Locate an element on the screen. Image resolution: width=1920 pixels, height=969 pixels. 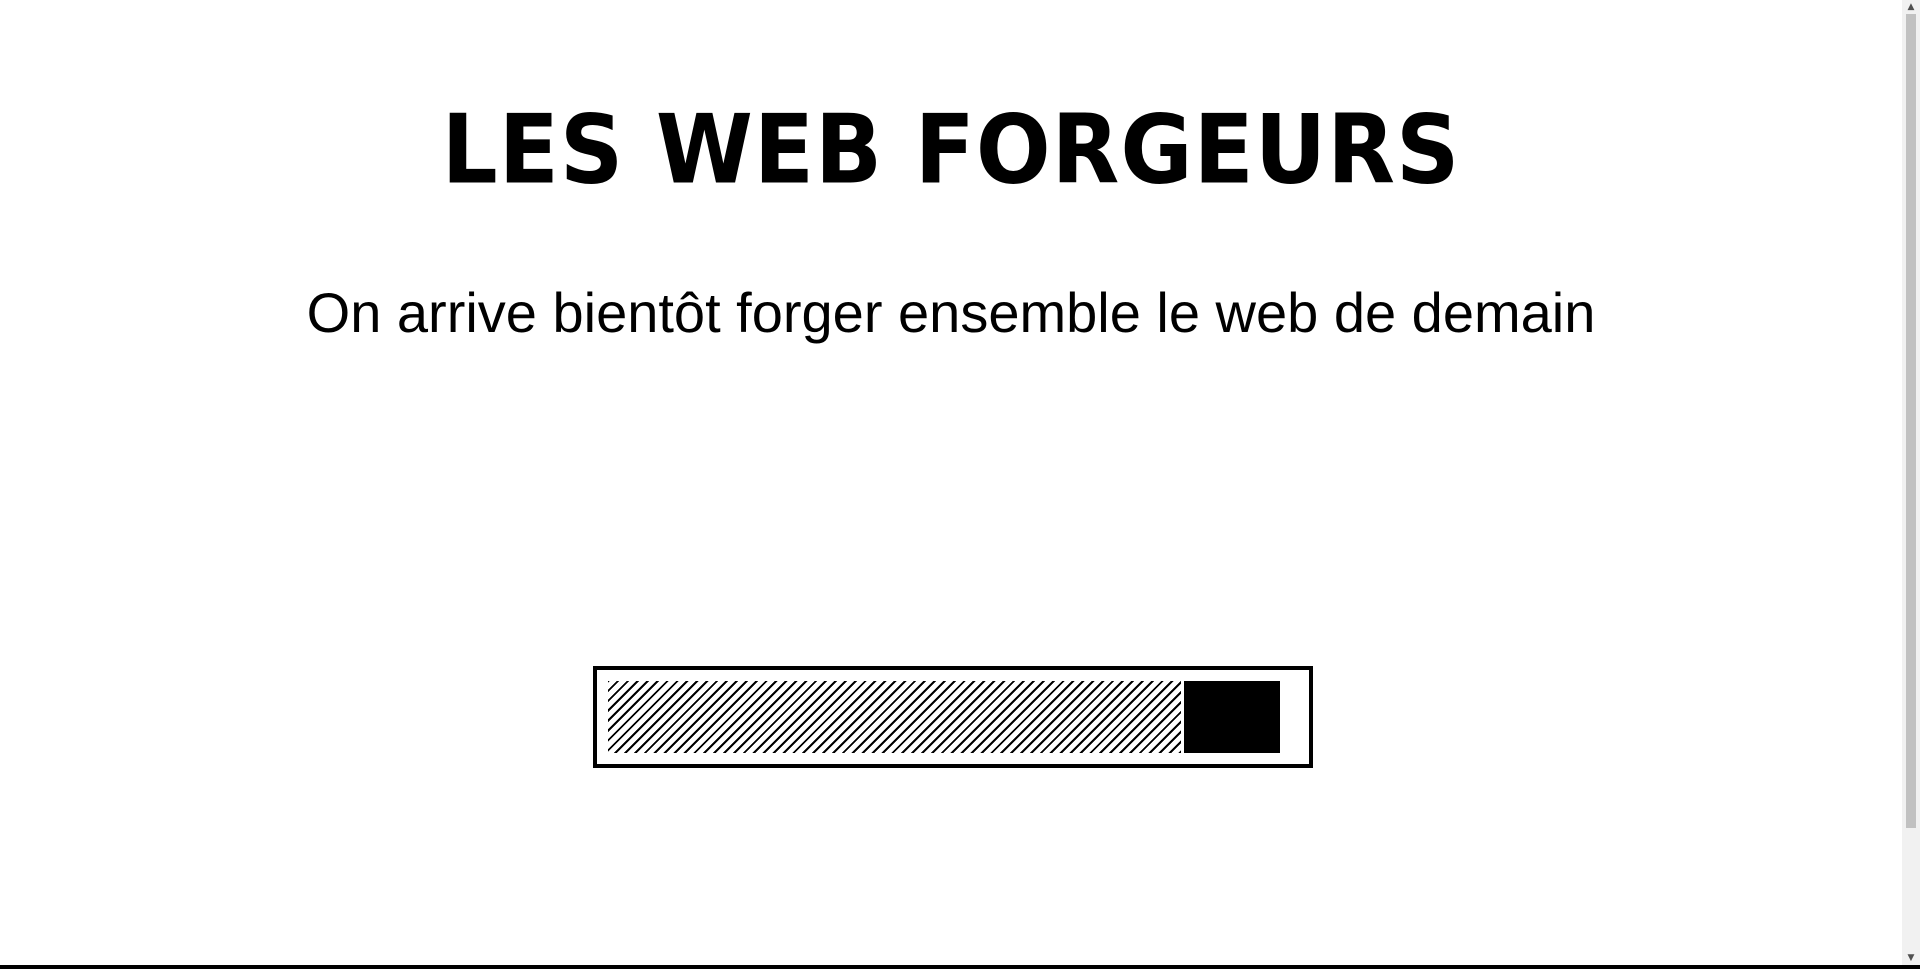
scroll-down-icon: ▼ is located at coordinates (1911, 958).